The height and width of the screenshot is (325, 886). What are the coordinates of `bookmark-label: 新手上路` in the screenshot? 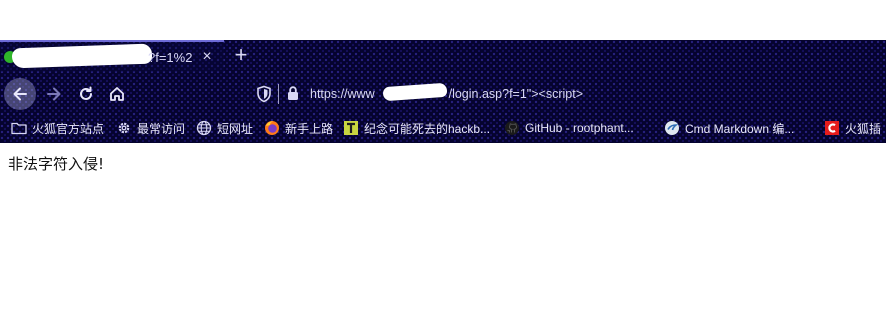 It's located at (309, 128).